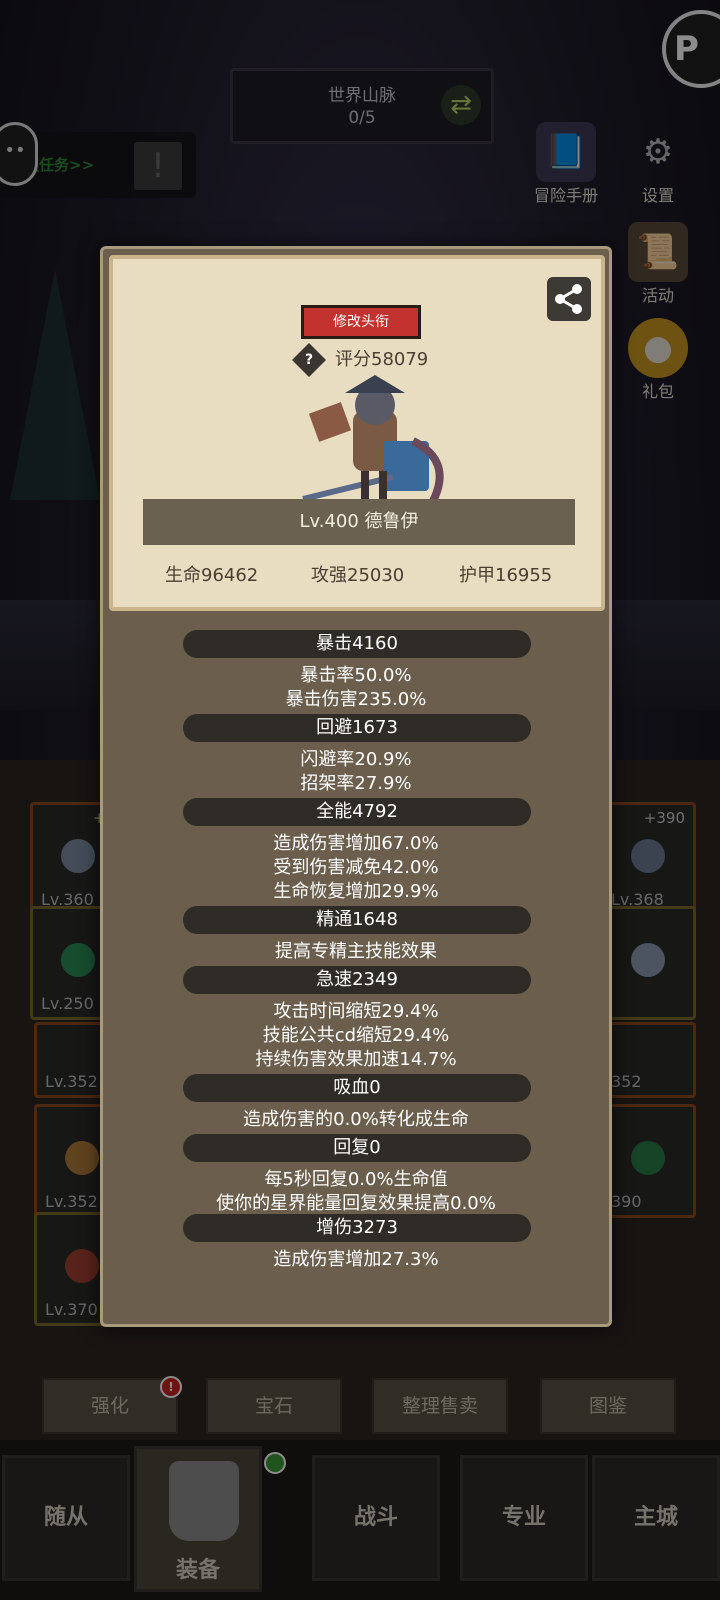 This screenshot has width=720, height=1600. What do you see at coordinates (356, 699) in the screenshot?
I see `stat-line: 暴击伤害235.0%` at bounding box center [356, 699].